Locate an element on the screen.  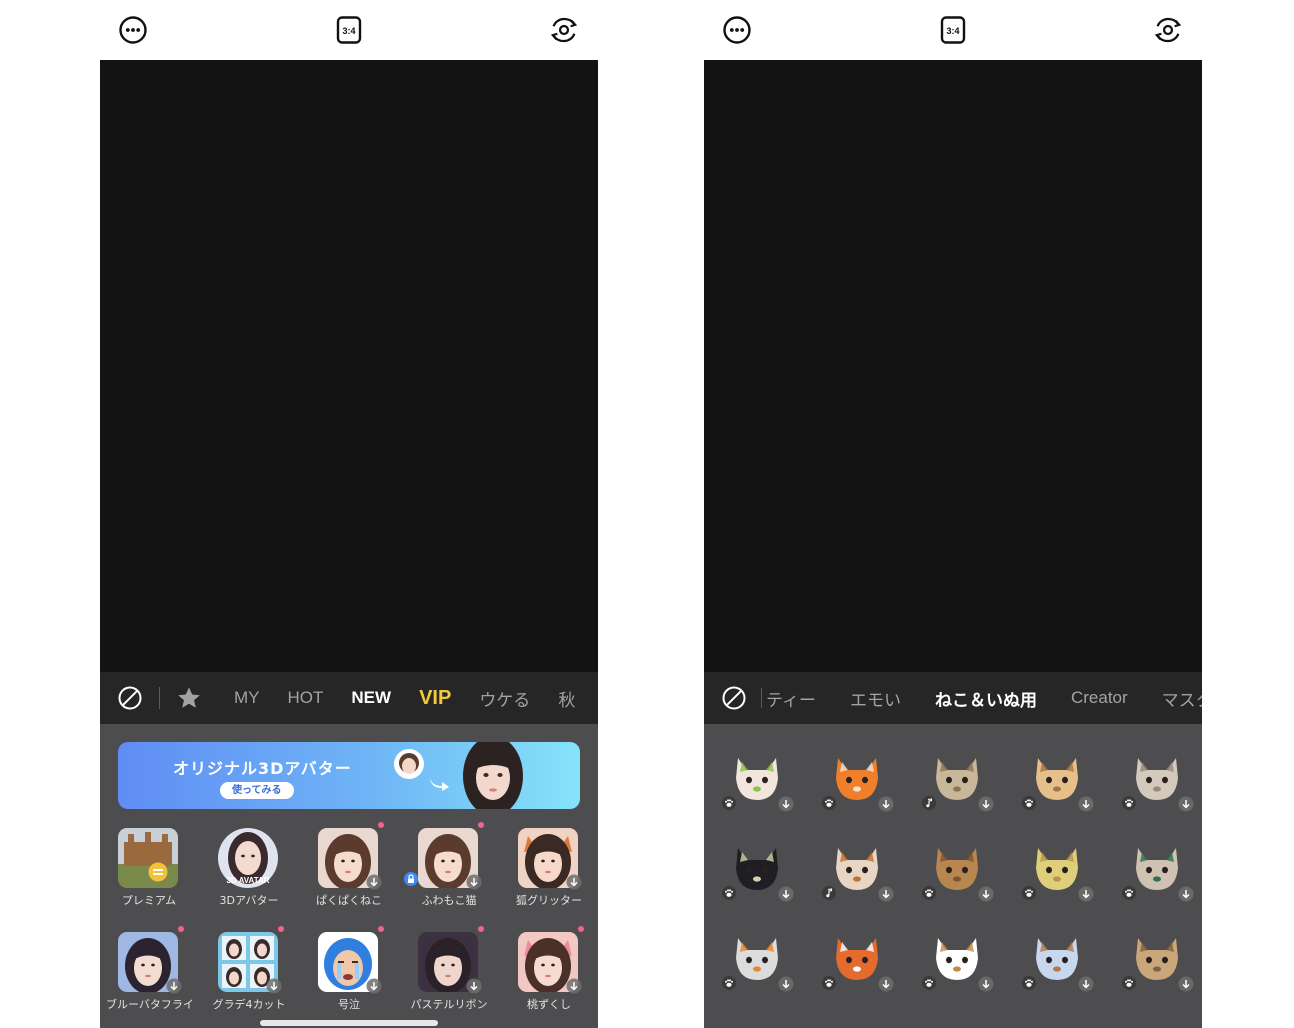
filter-item: グラデ4カット is located at coordinates (249, 977).